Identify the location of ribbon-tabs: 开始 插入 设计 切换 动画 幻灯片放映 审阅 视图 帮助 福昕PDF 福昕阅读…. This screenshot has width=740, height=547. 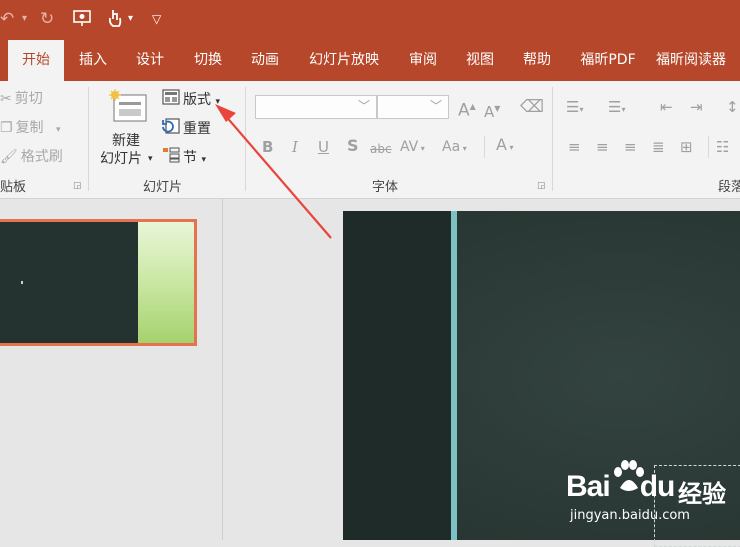
(370, 60).